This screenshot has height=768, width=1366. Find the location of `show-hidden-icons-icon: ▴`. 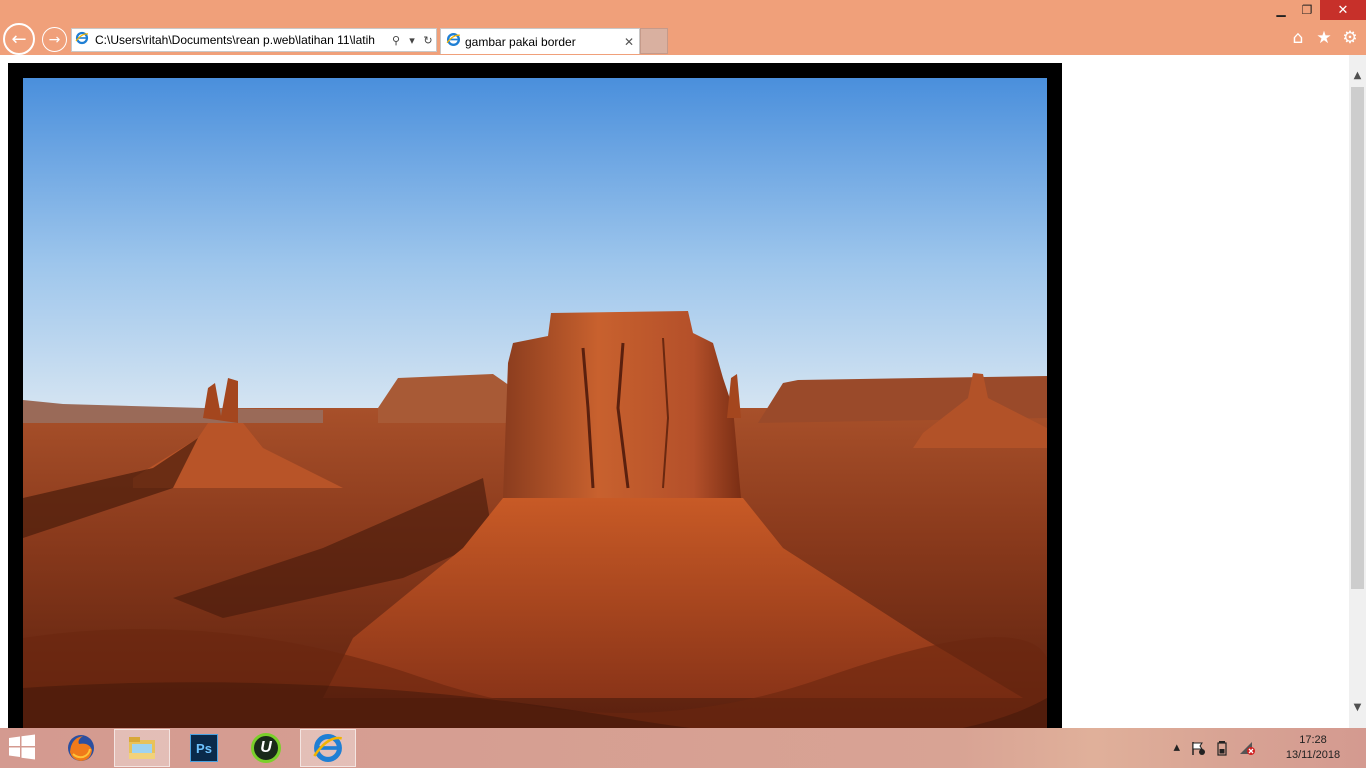

show-hidden-icons-icon: ▴ is located at coordinates (1176, 750).